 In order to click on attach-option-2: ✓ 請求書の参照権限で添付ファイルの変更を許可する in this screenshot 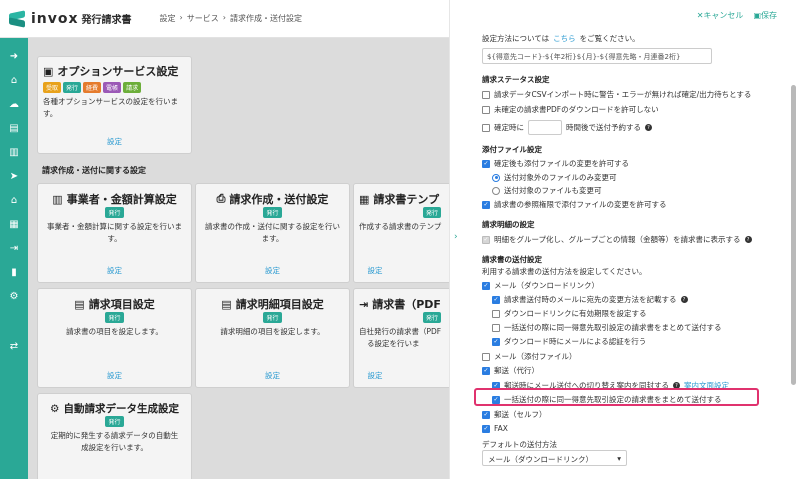, I will do `click(574, 204)`.